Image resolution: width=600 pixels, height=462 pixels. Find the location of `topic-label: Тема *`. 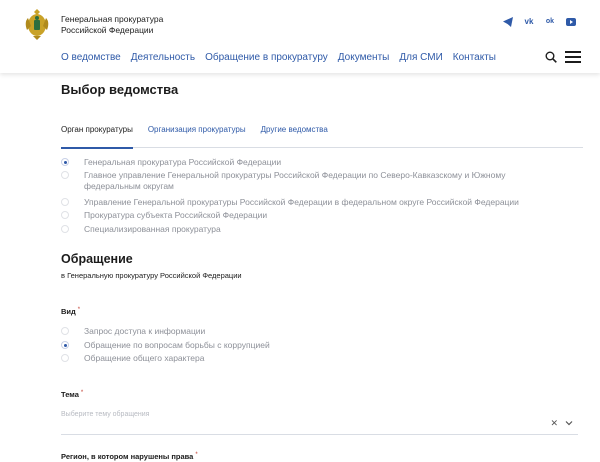

topic-label: Тема * is located at coordinates (72, 394).